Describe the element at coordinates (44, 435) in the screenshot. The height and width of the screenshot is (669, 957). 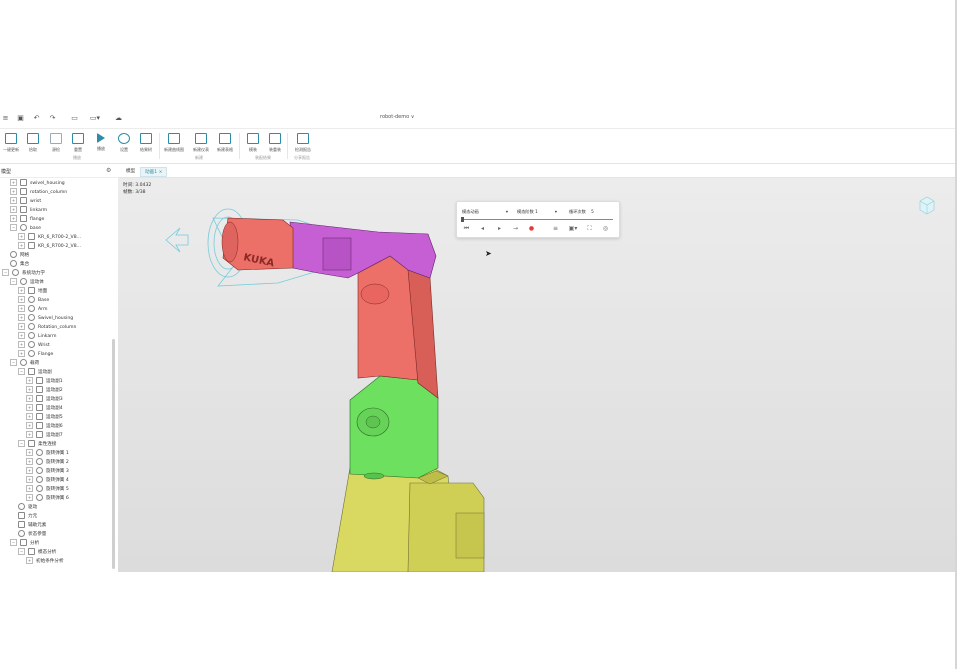
I see `tree-node: + 运动副7` at that location.